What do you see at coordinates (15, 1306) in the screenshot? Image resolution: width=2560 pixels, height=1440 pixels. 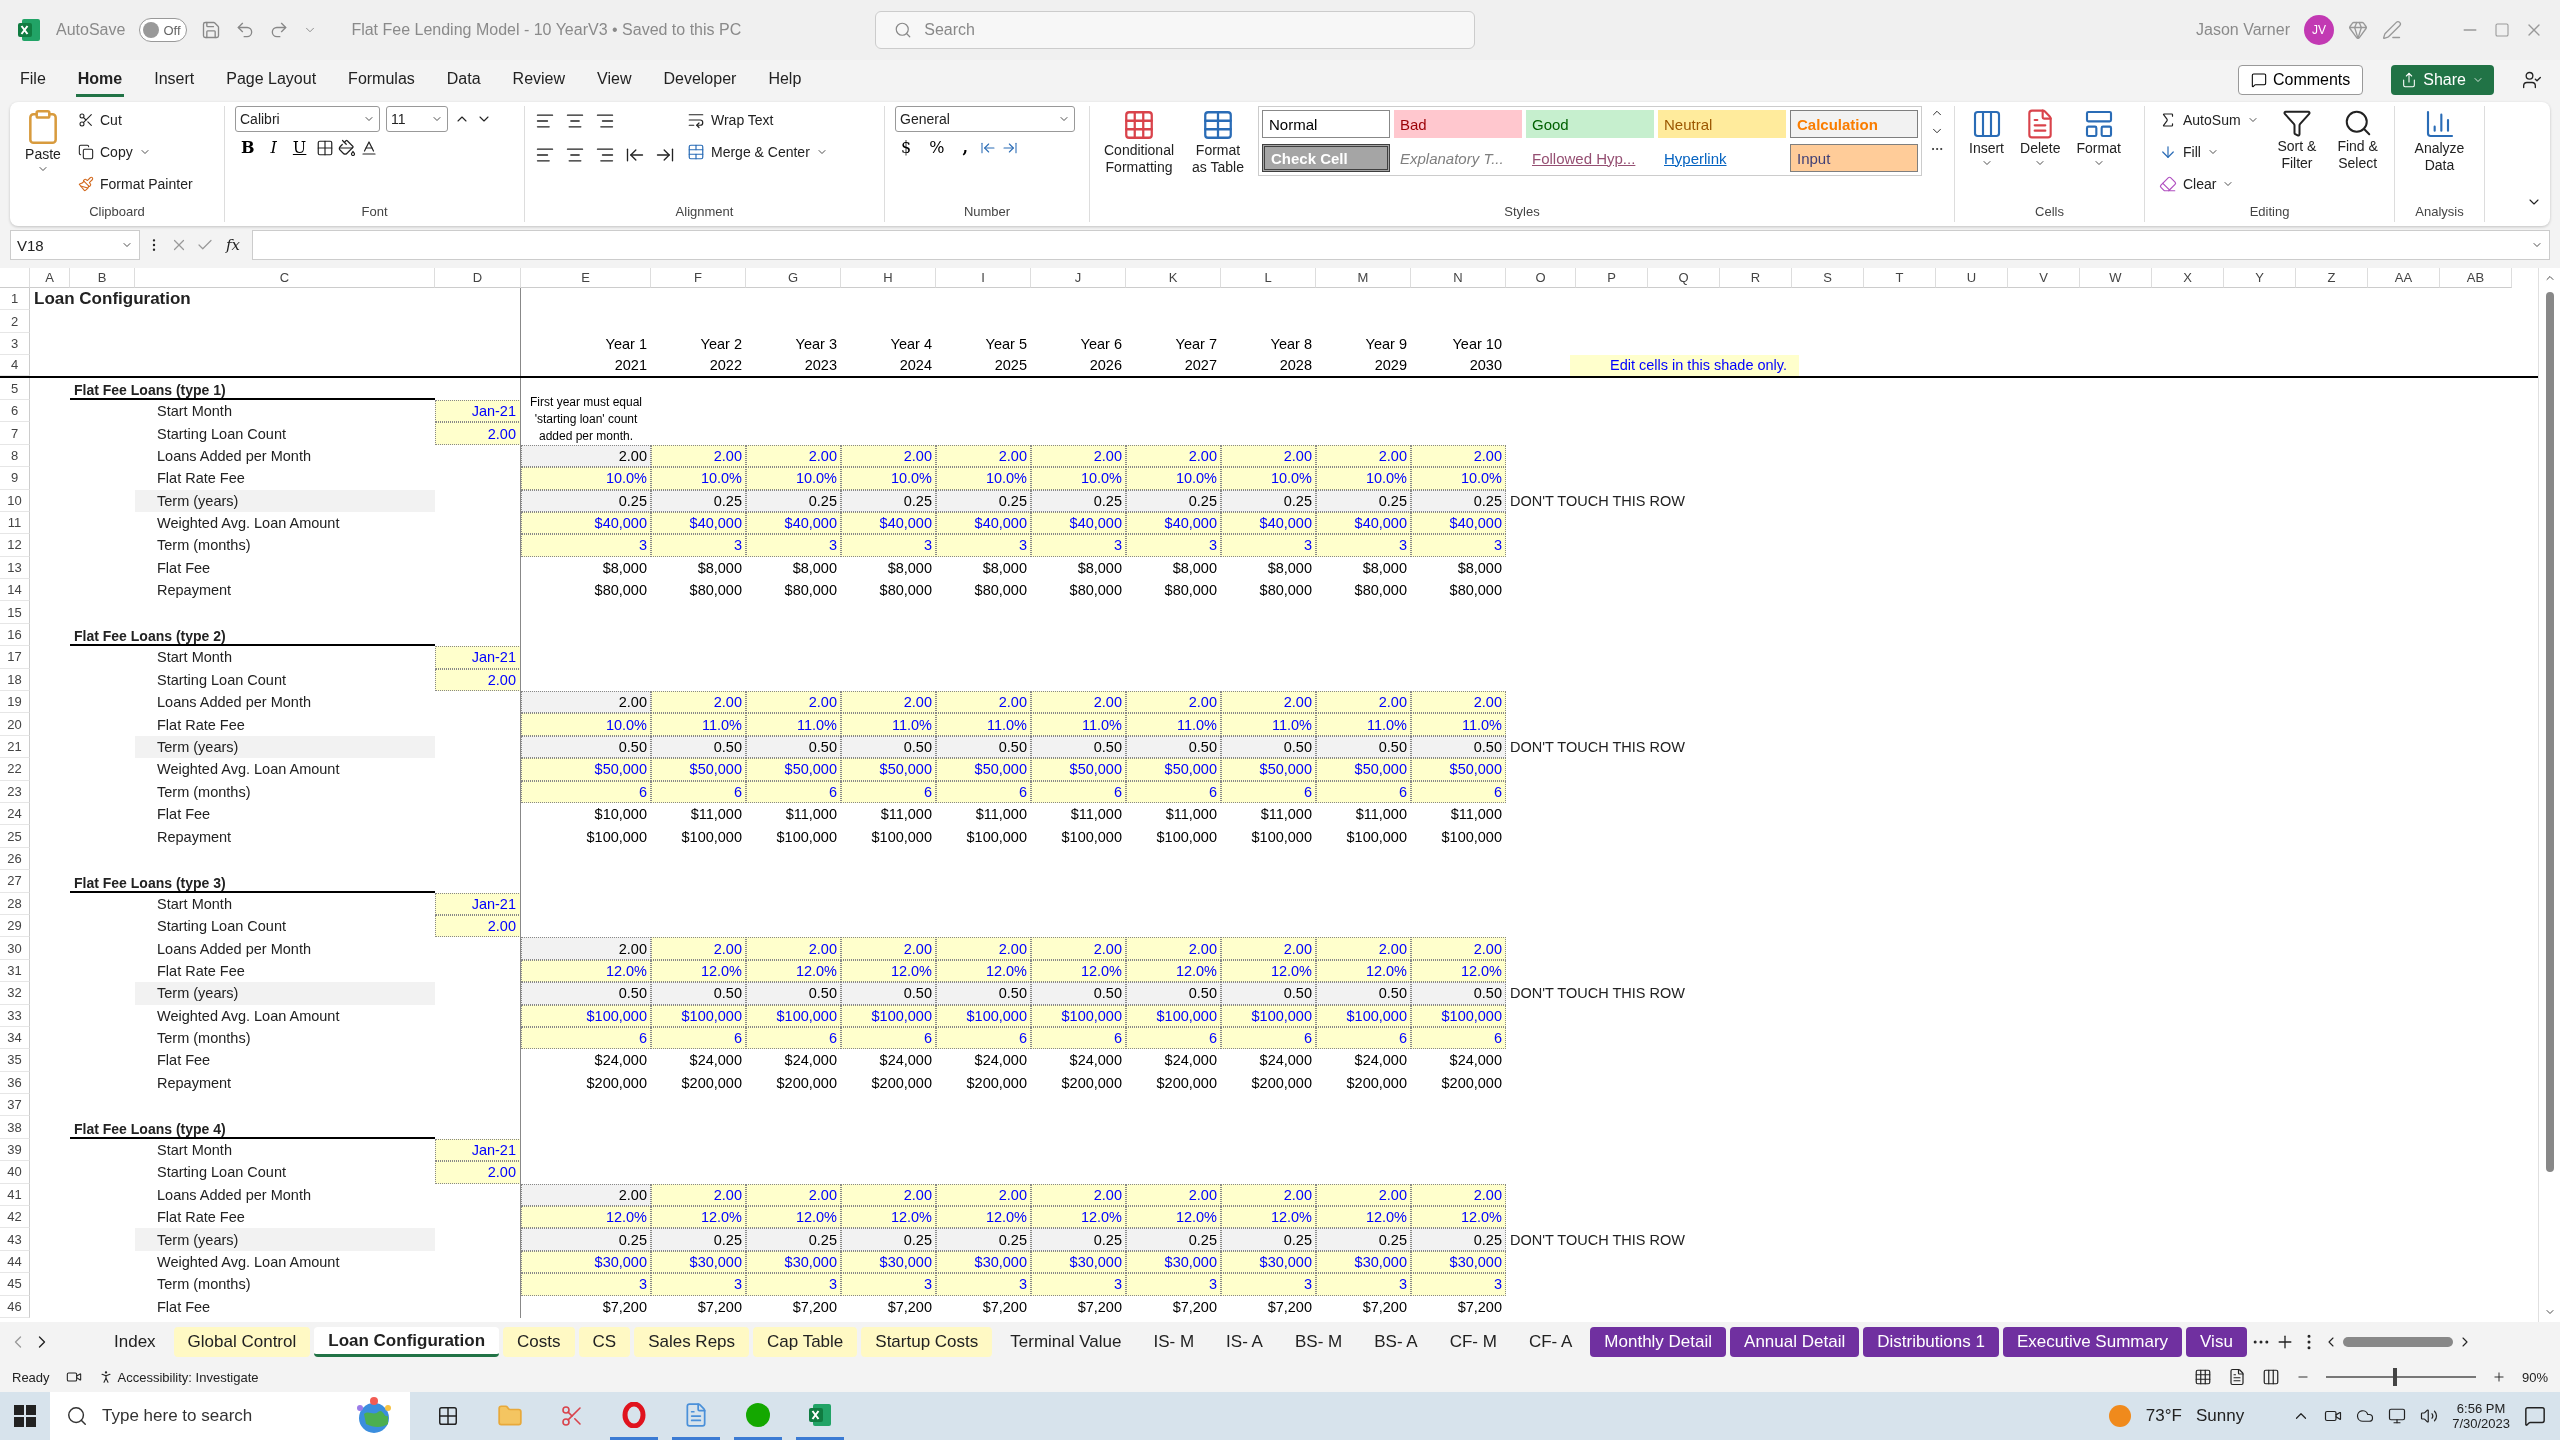 I see `row-number: 46` at bounding box center [15, 1306].